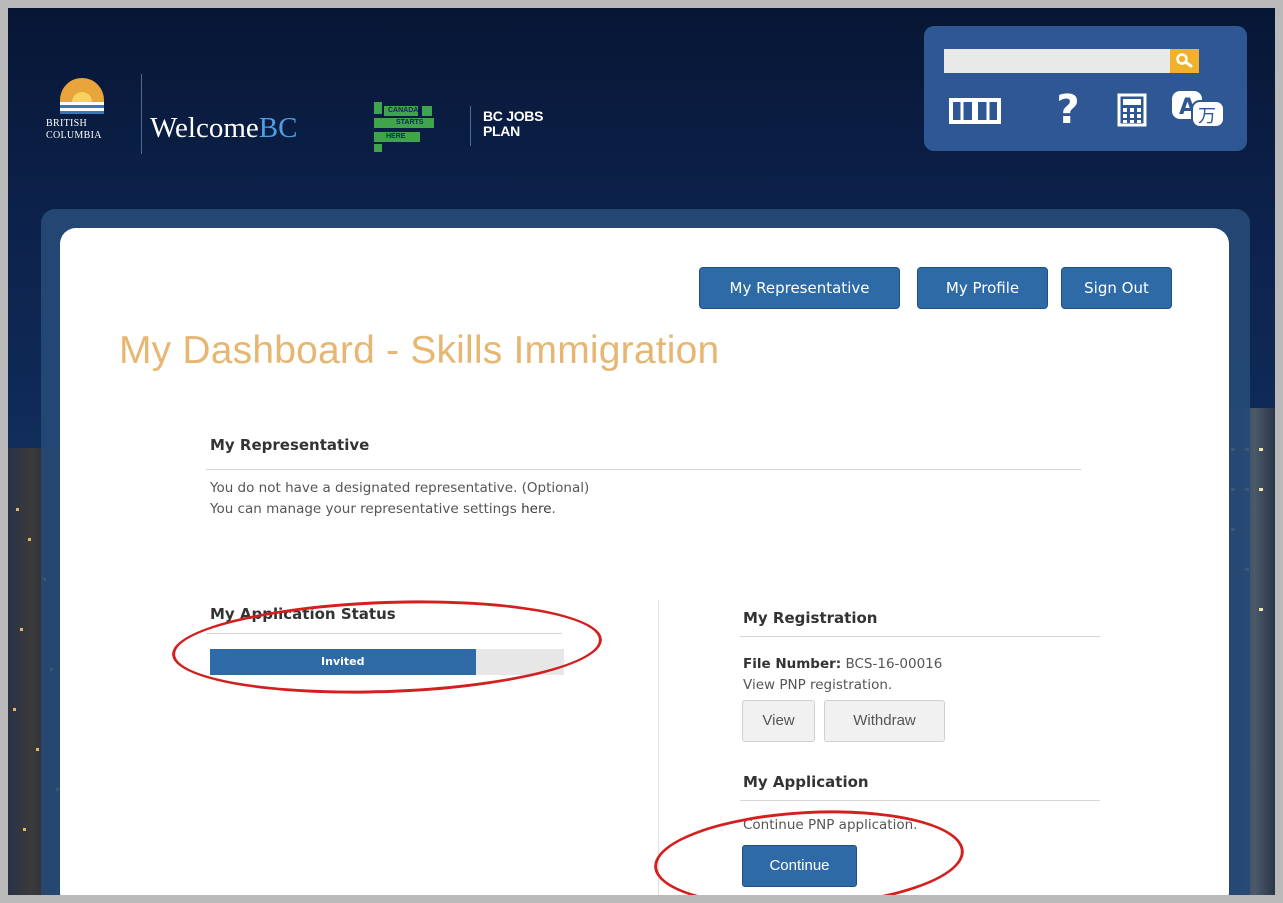  What do you see at coordinates (384, 633) in the screenshot?
I see `application-status-rule` at bounding box center [384, 633].